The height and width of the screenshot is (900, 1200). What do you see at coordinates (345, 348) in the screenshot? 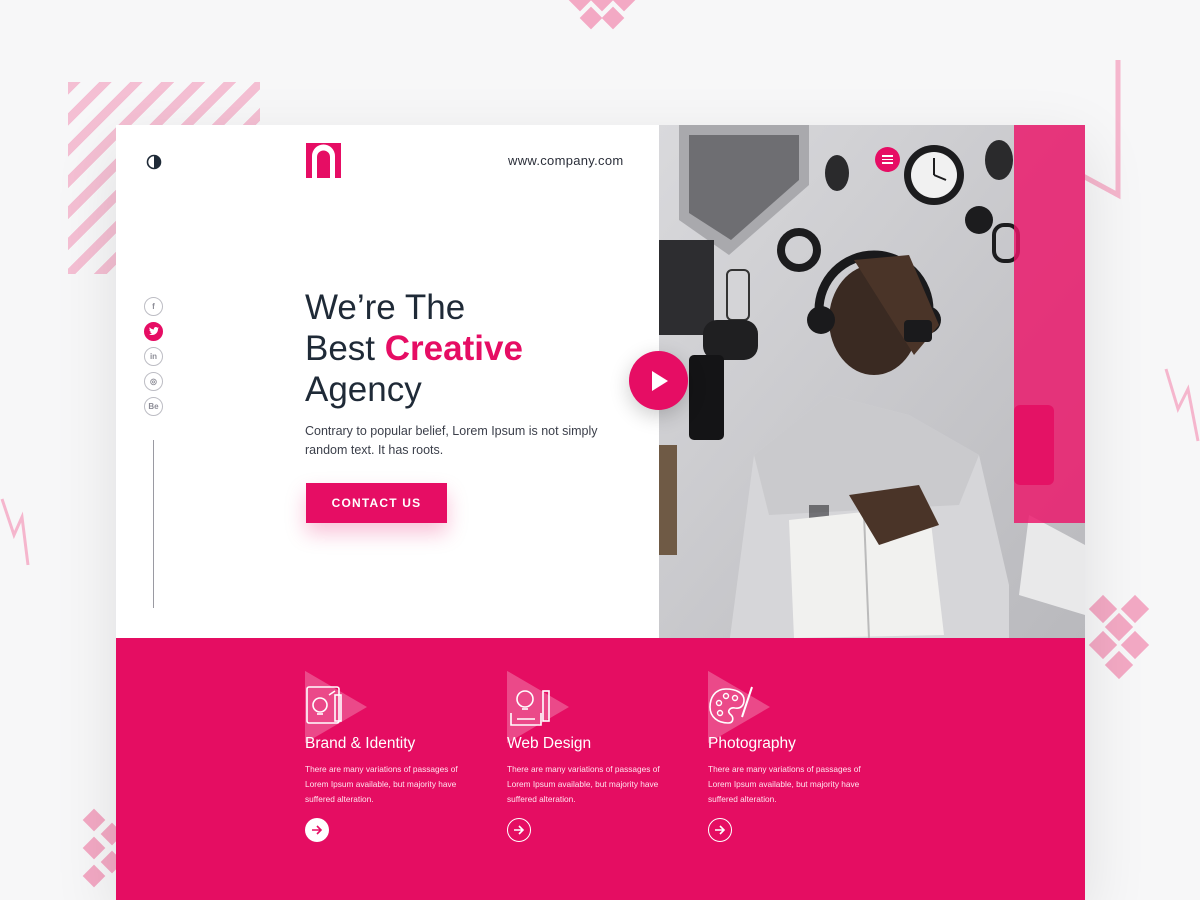
I see `headline-line-2: Best` at bounding box center [345, 348].